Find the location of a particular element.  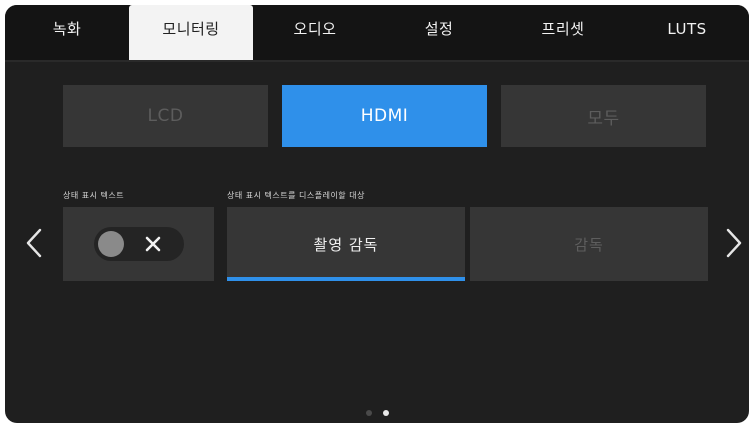

tab-audio: 오디오 is located at coordinates (315, 32).